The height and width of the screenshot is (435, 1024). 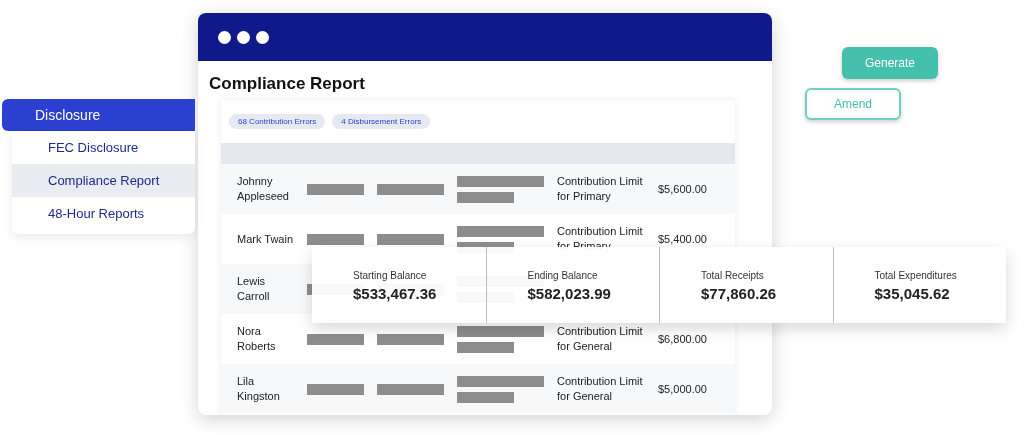 What do you see at coordinates (733, 276) in the screenshot?
I see `summary-label: Total Receipts` at bounding box center [733, 276].